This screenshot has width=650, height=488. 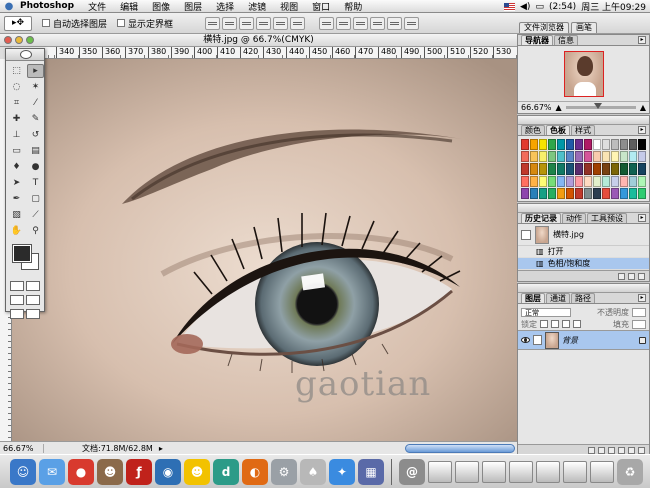 I want to click on zoom-tool-icon: ⚲, so click(x=35, y=231).